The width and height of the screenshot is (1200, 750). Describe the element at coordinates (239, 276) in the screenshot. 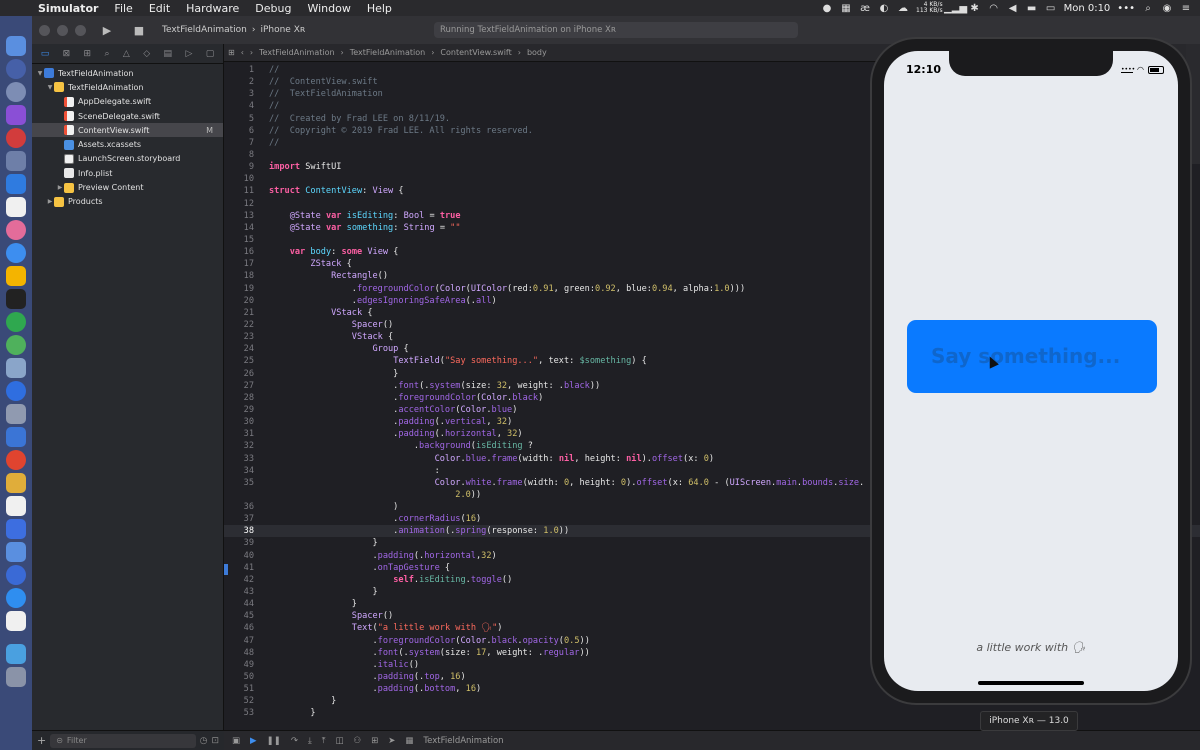

I see `line-number: 18` at that location.